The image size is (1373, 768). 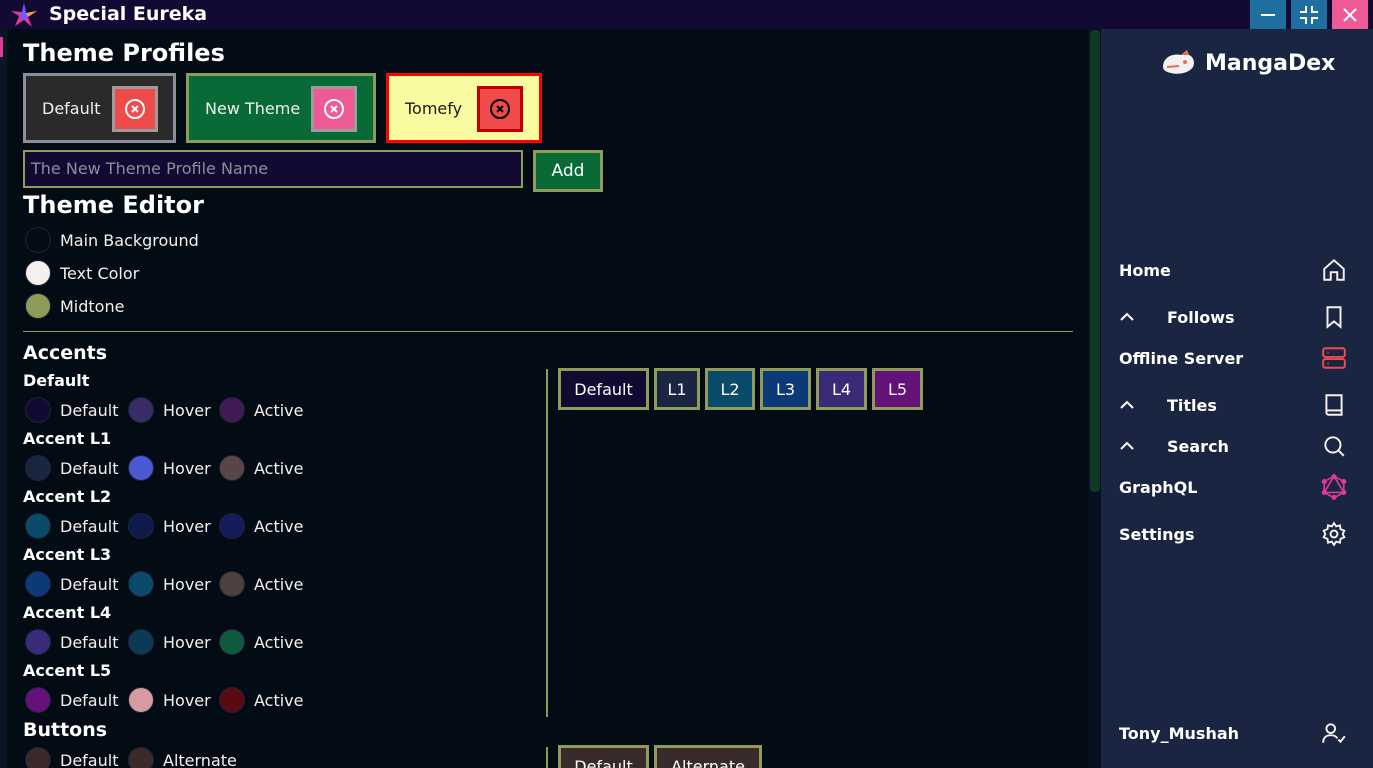 I want to click on preview-button-l4: L4, so click(x=841, y=389).